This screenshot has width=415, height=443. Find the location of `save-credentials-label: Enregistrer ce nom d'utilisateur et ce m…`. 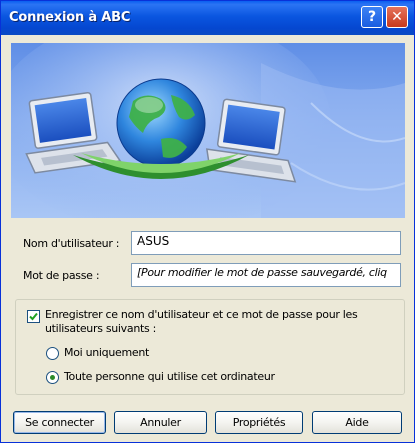

save-credentials-label: Enregistrer ce nom d'utilisateur et ce m… is located at coordinates (201, 321).